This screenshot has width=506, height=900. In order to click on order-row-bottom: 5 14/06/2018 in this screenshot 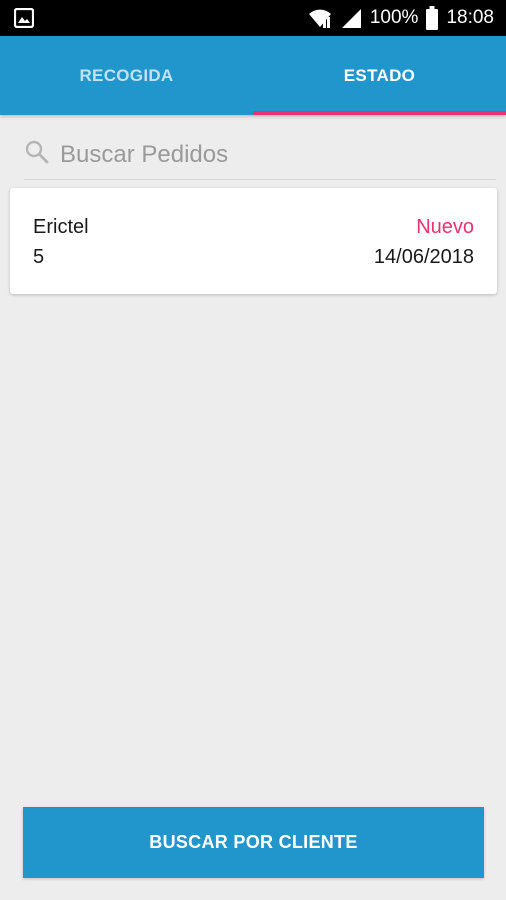, I will do `click(253, 257)`.